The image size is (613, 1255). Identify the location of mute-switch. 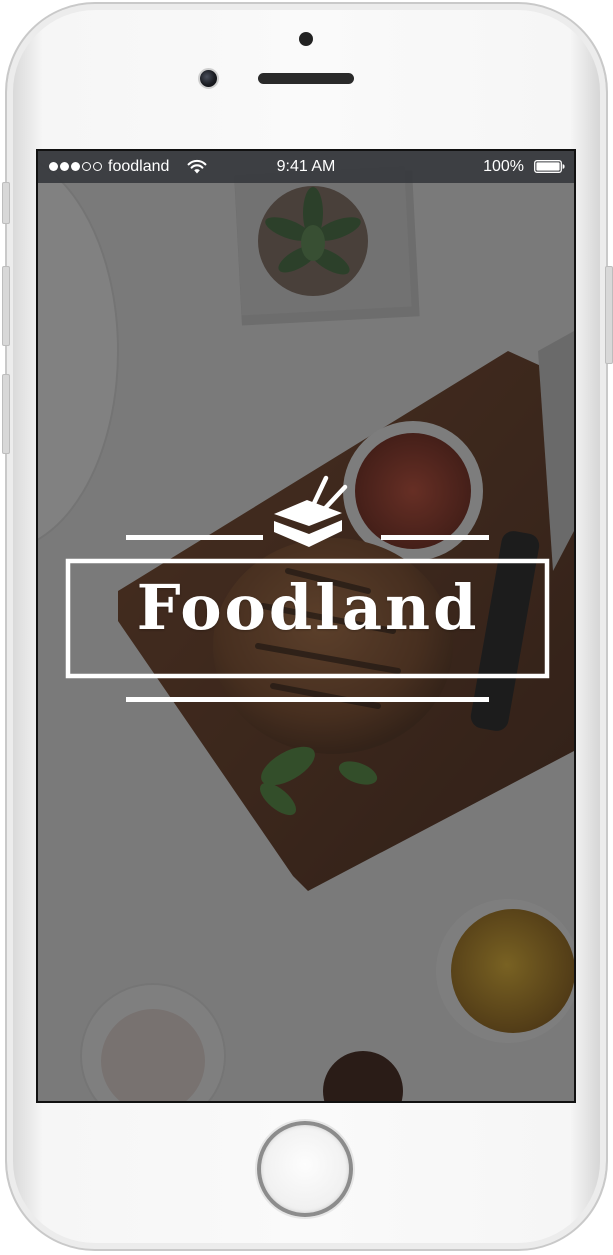
(6, 203).